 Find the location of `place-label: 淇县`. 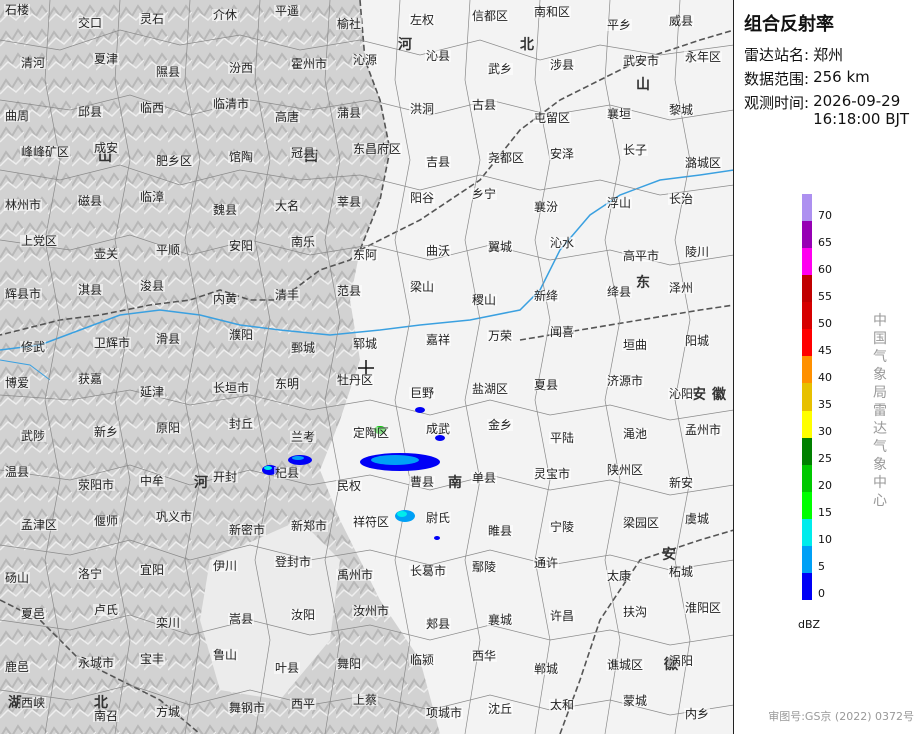

place-label: 淇县 is located at coordinates (90, 290).